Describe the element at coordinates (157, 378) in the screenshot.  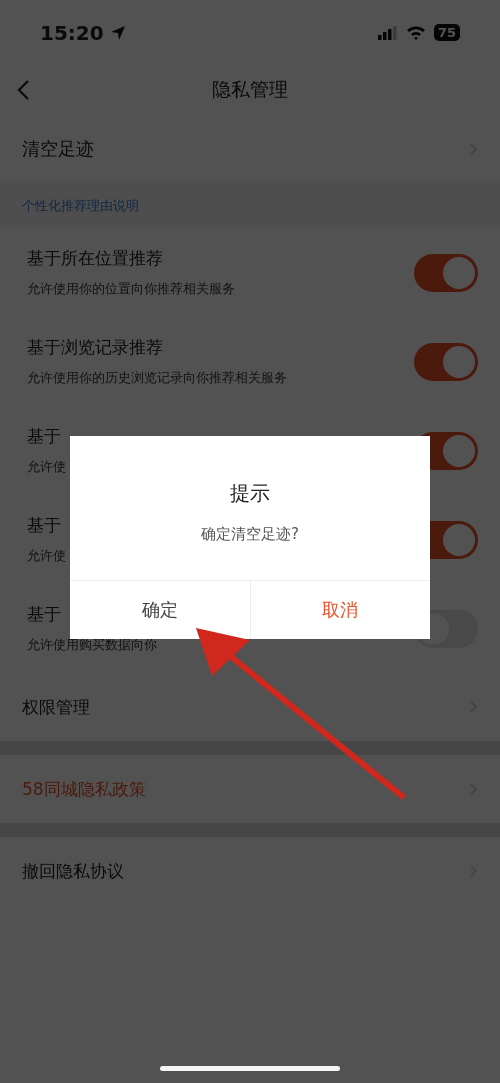
I see `setting-description: 允许使用你的历史浏览记录向你推荐相关服务` at that location.